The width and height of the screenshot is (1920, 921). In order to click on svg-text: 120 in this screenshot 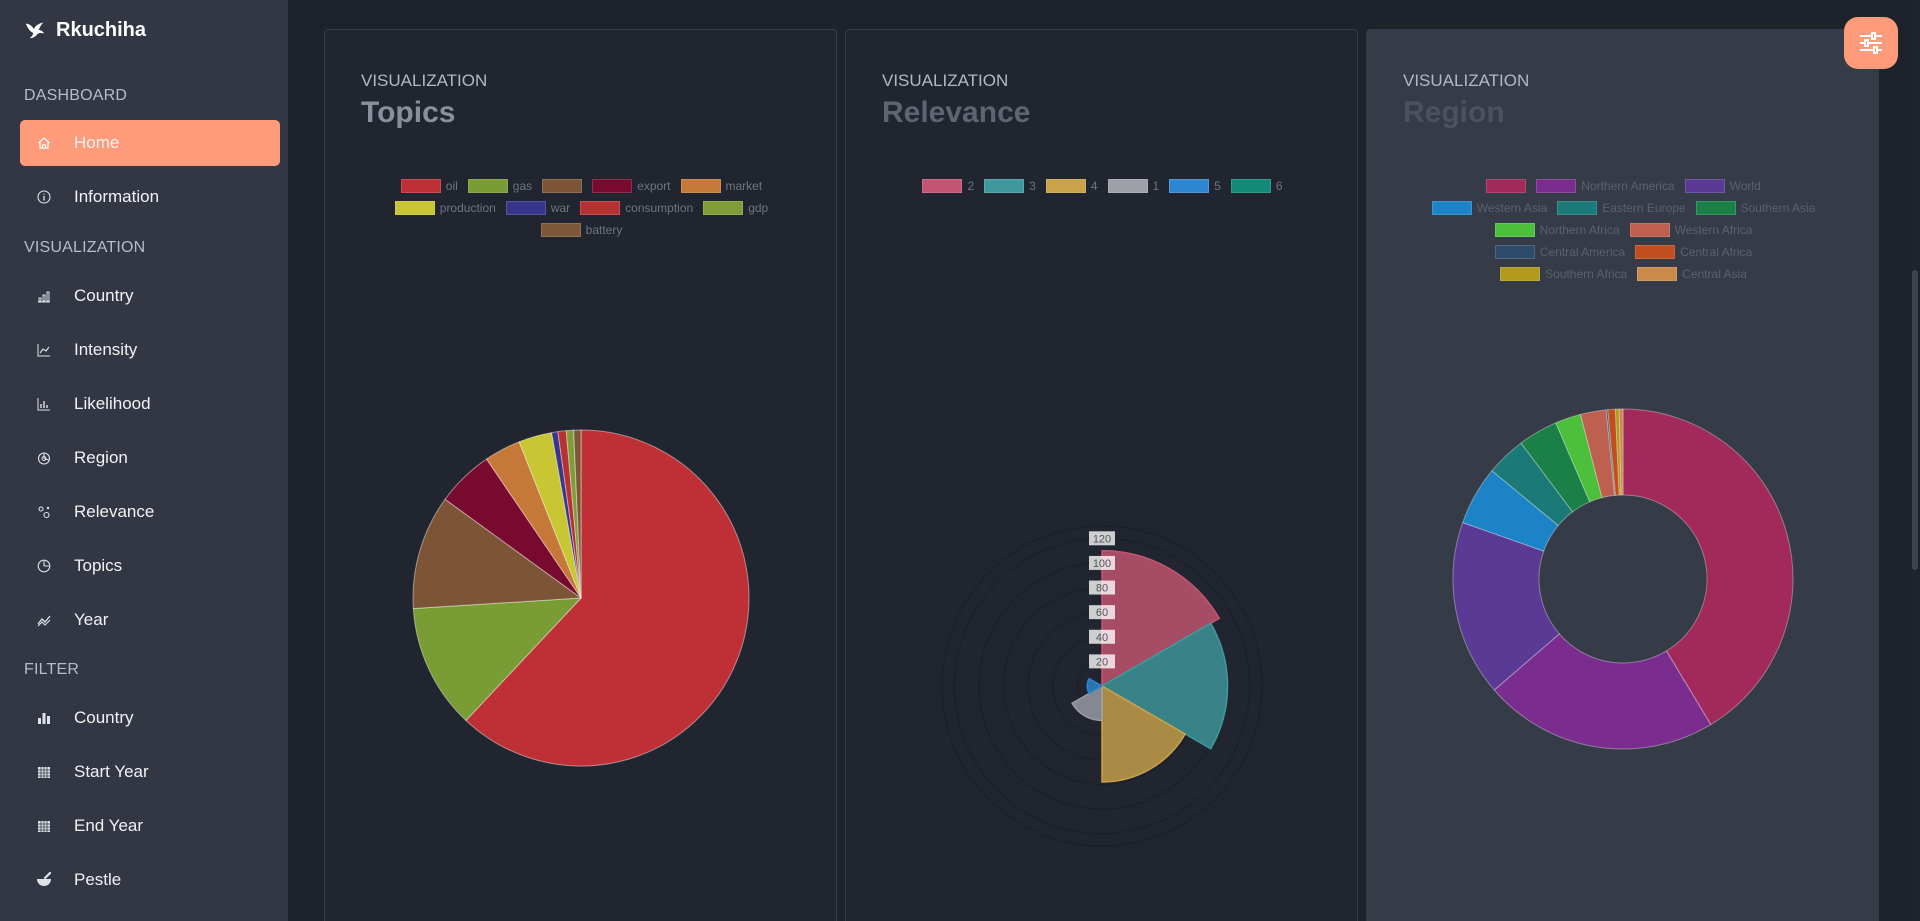, I will do `click(1102, 539)`.